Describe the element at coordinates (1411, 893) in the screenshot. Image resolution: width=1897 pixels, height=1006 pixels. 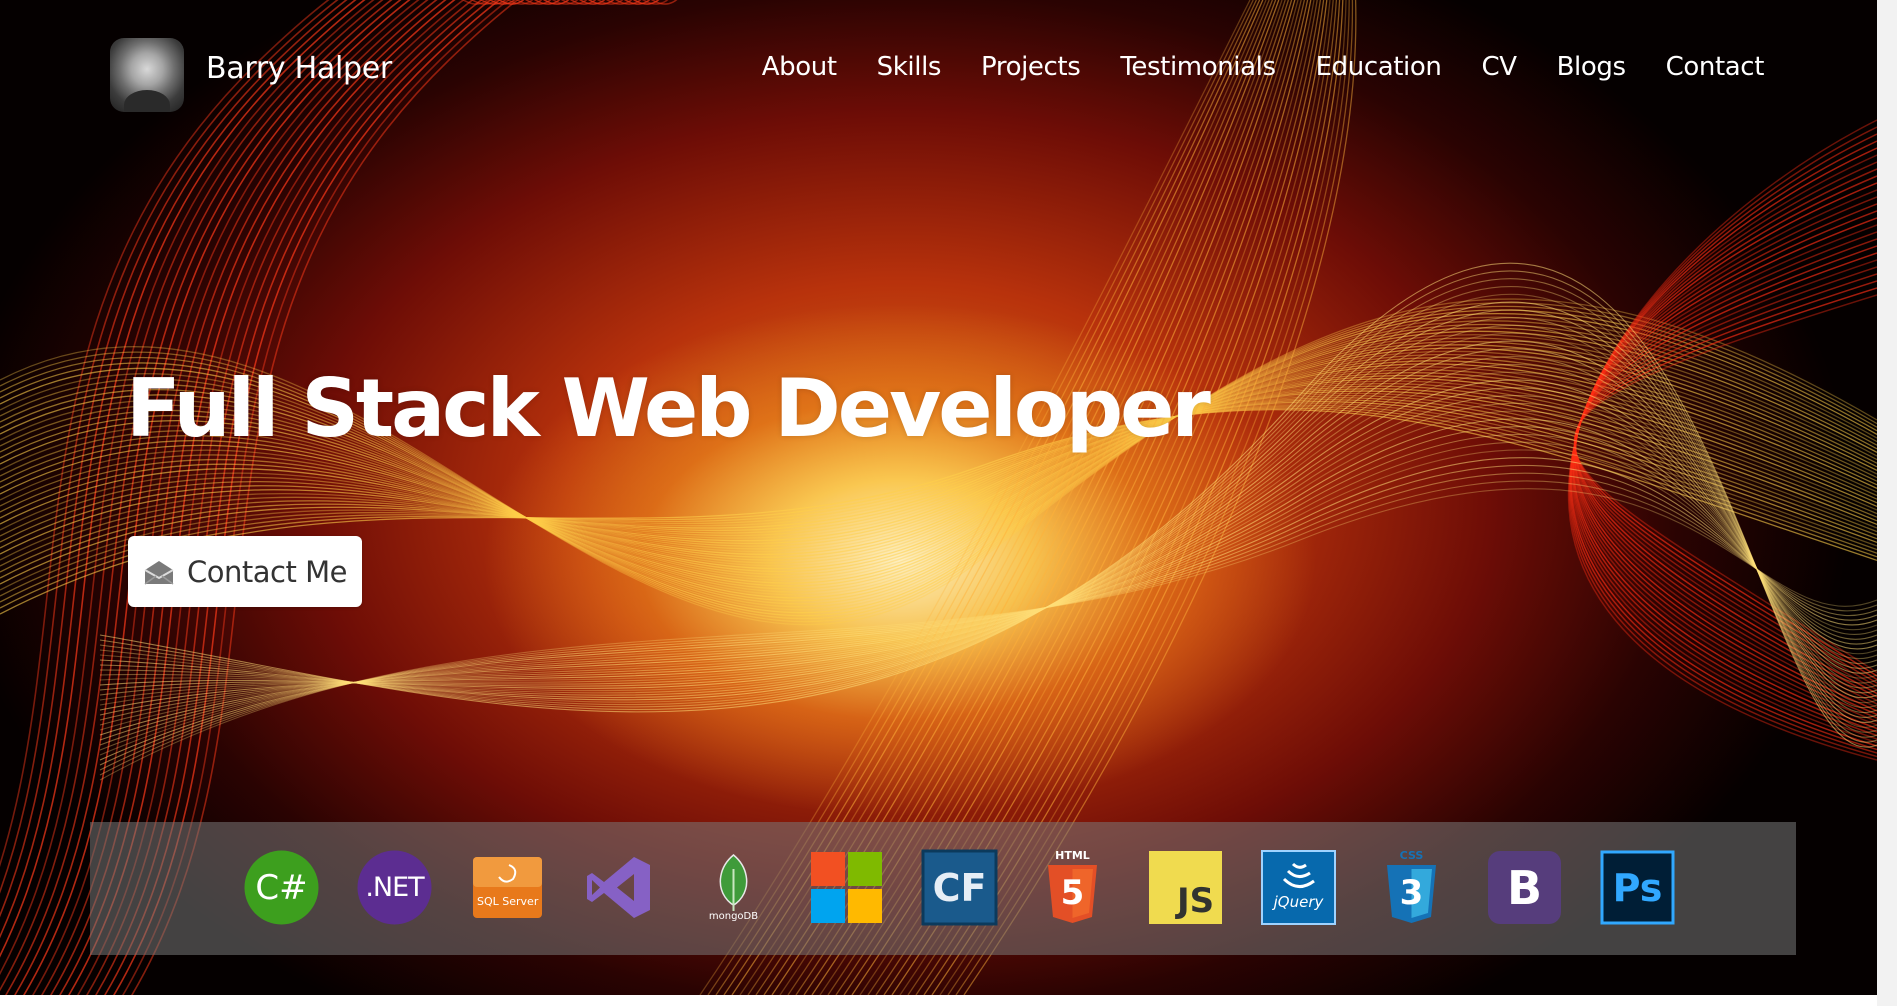
I see `css3-number: 3` at that location.